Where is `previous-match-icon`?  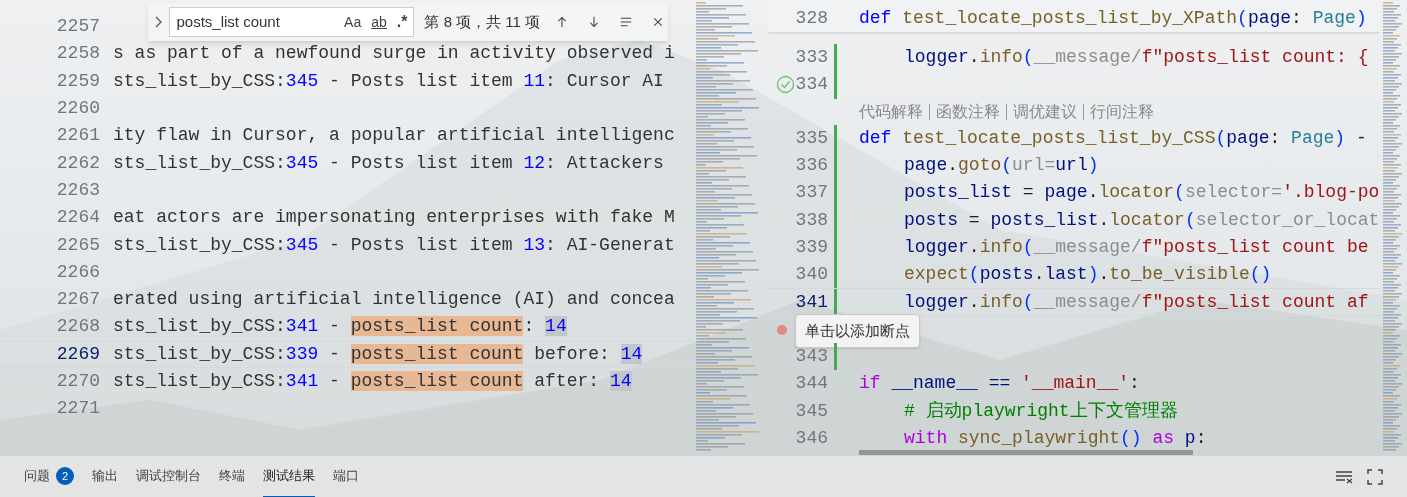 previous-match-icon is located at coordinates (562, 22).